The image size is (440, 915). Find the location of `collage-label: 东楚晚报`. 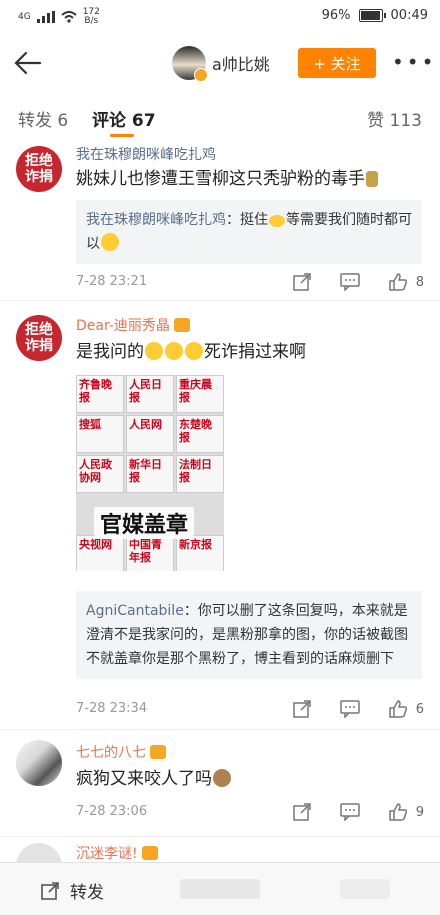

collage-label: 东楚晚报 is located at coordinates (200, 434).